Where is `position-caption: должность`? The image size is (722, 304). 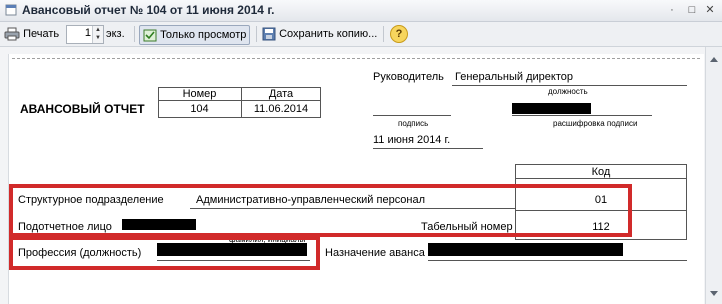
position-caption: должность is located at coordinates (568, 91).